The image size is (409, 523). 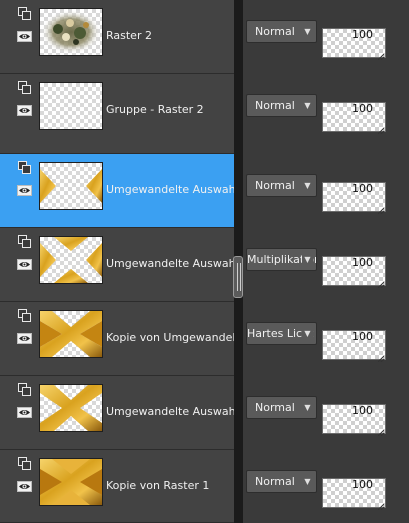 I want to click on layer-row-body: Kopie von Raster 1, so click(x=117, y=486).